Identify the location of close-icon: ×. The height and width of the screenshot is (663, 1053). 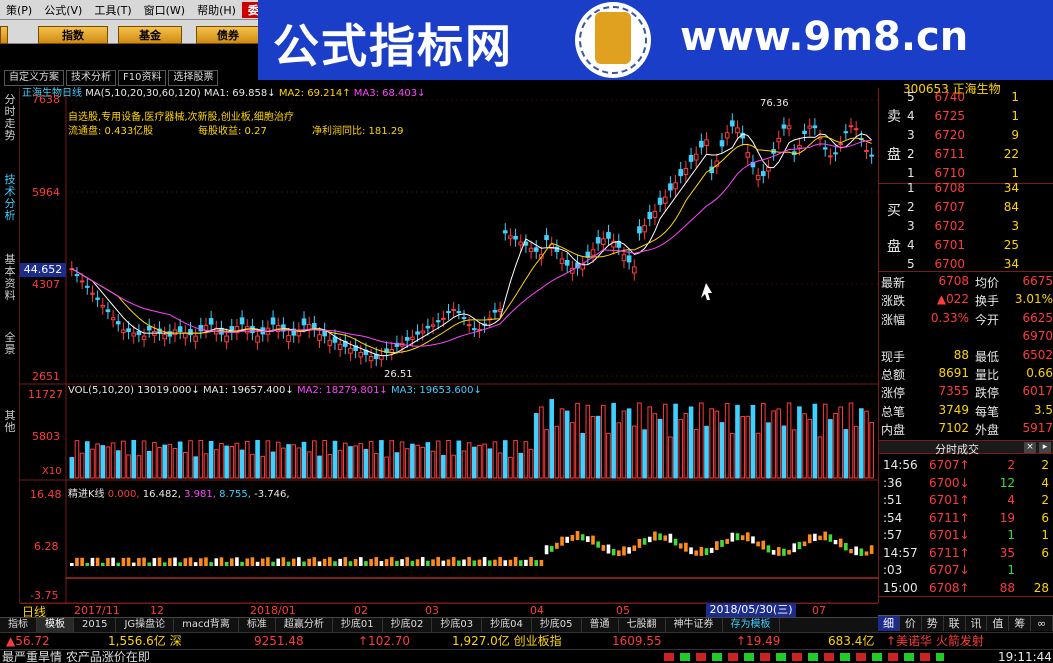
(1030, 447).